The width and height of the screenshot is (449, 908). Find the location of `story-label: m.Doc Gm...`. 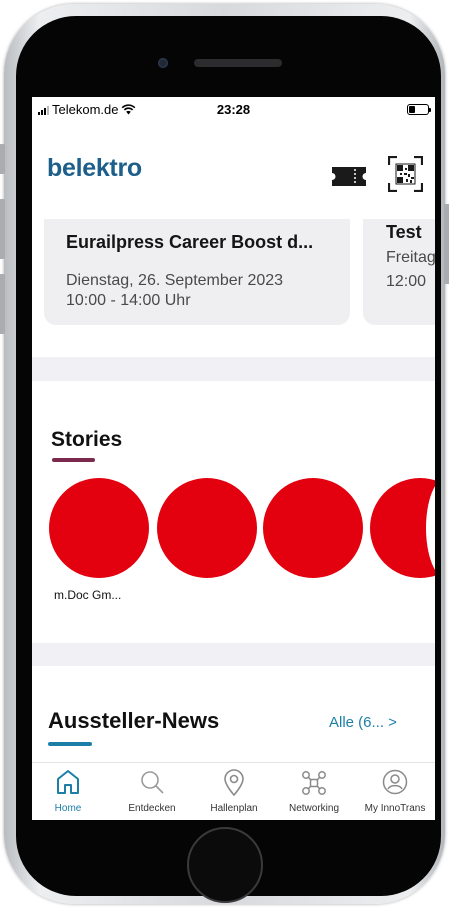

story-label: m.Doc Gm... is located at coordinates (88, 595).